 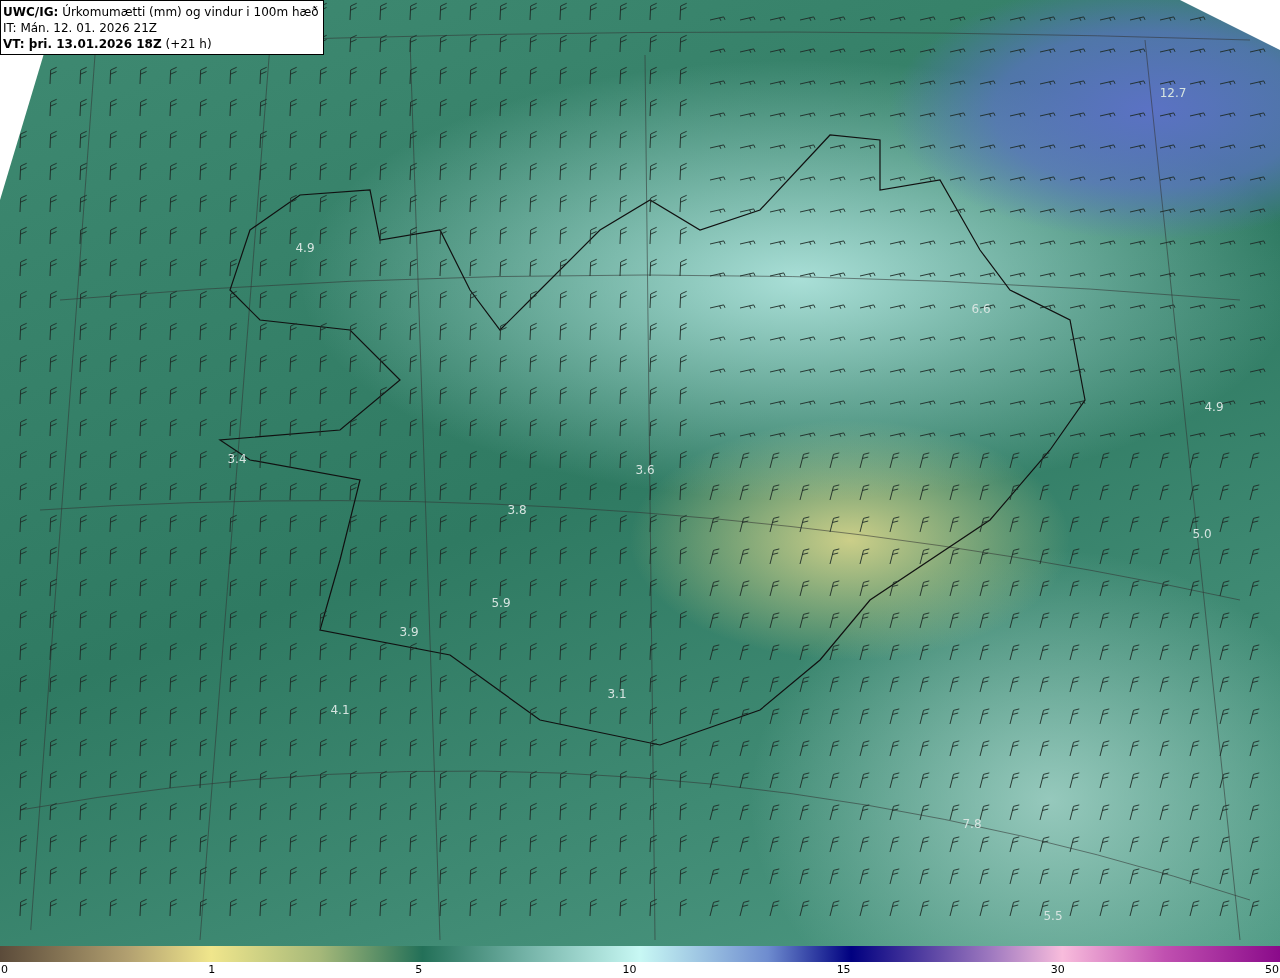 I want to click on colorbar-tick-label: 5, so click(x=419, y=970).